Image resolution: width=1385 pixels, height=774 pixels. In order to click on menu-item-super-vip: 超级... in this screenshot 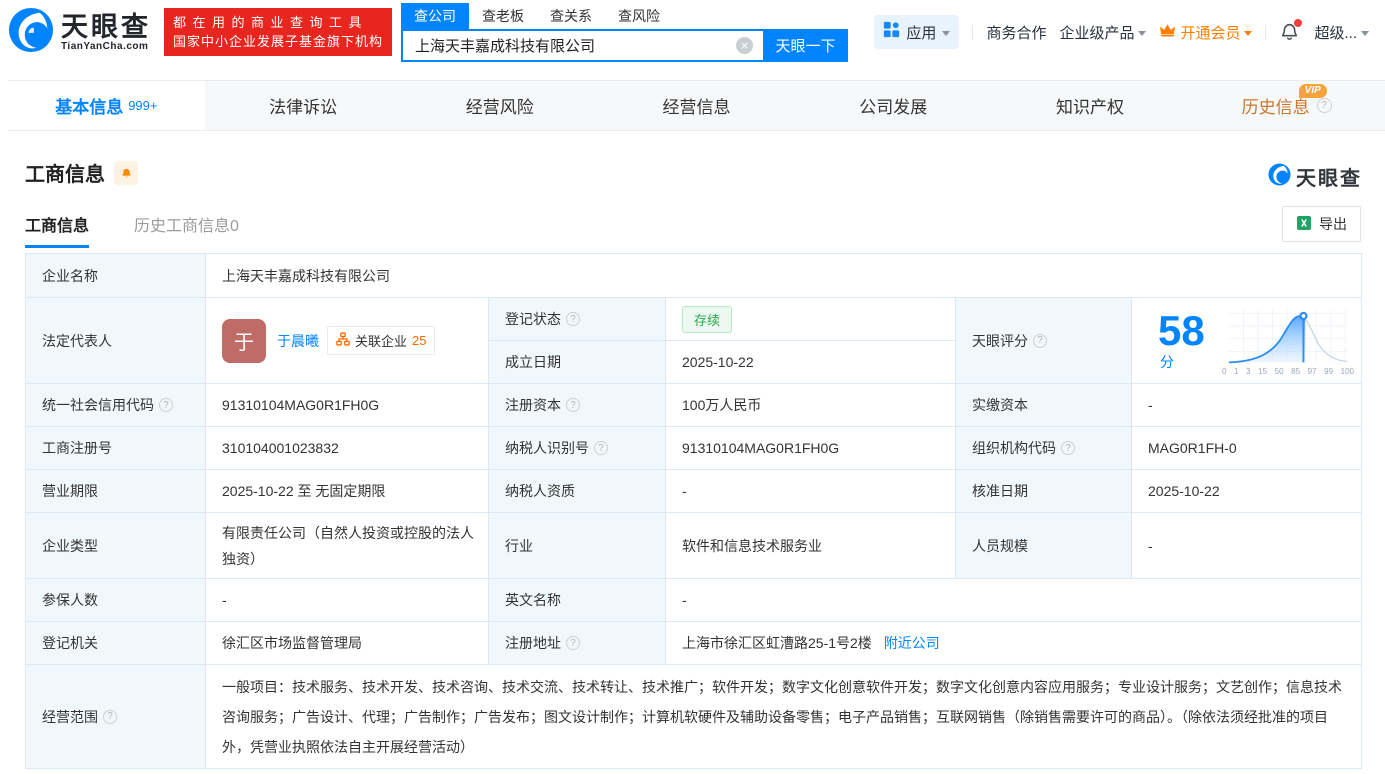, I will do `click(1341, 32)`.